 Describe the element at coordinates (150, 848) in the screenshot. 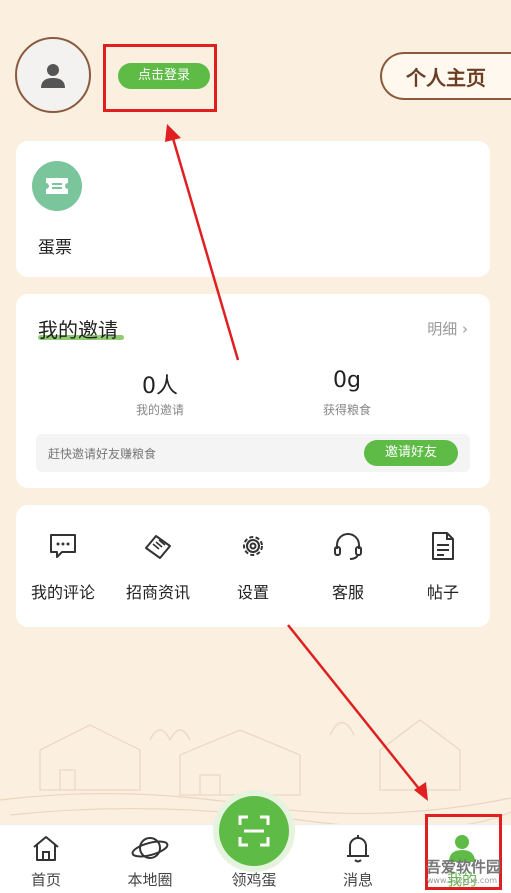

I see `planet-icon` at that location.